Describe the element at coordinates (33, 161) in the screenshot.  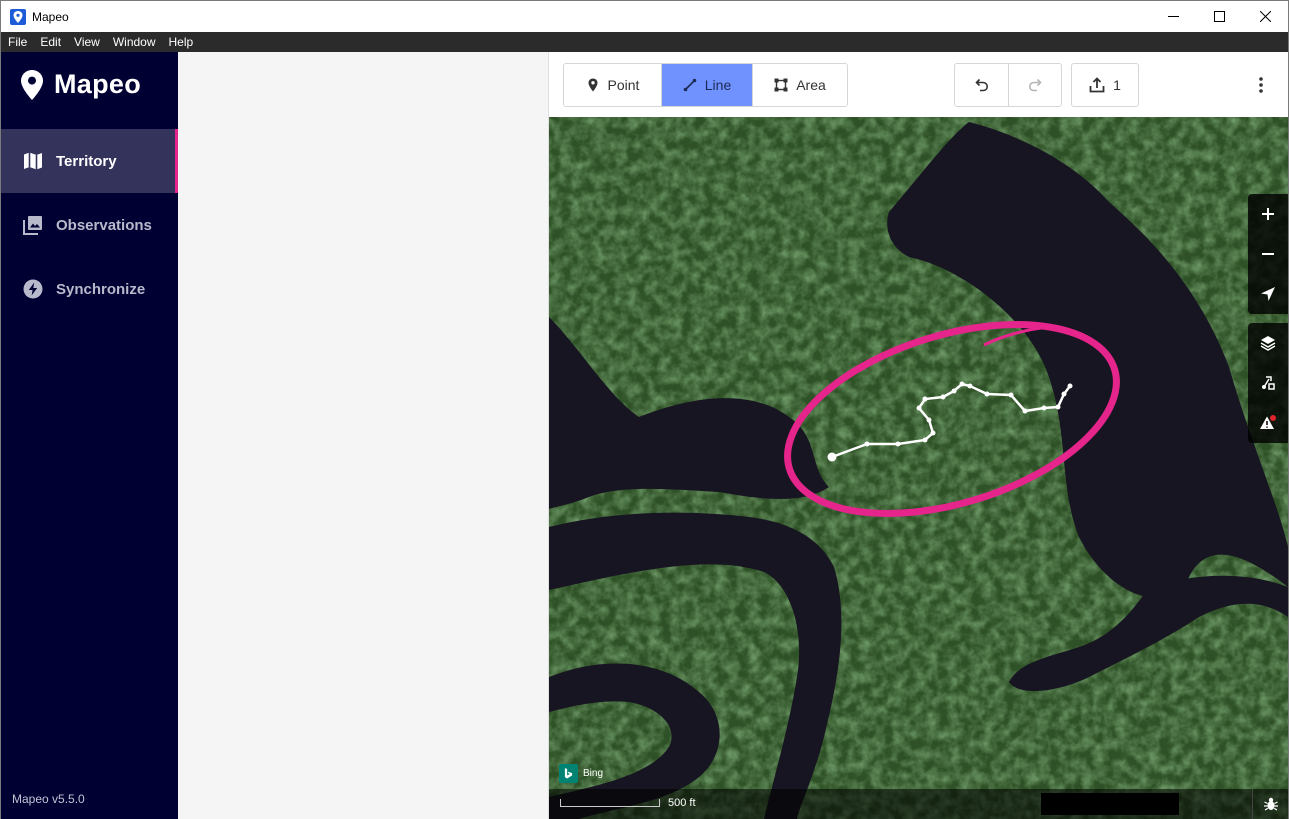
I see `map-icon` at that location.